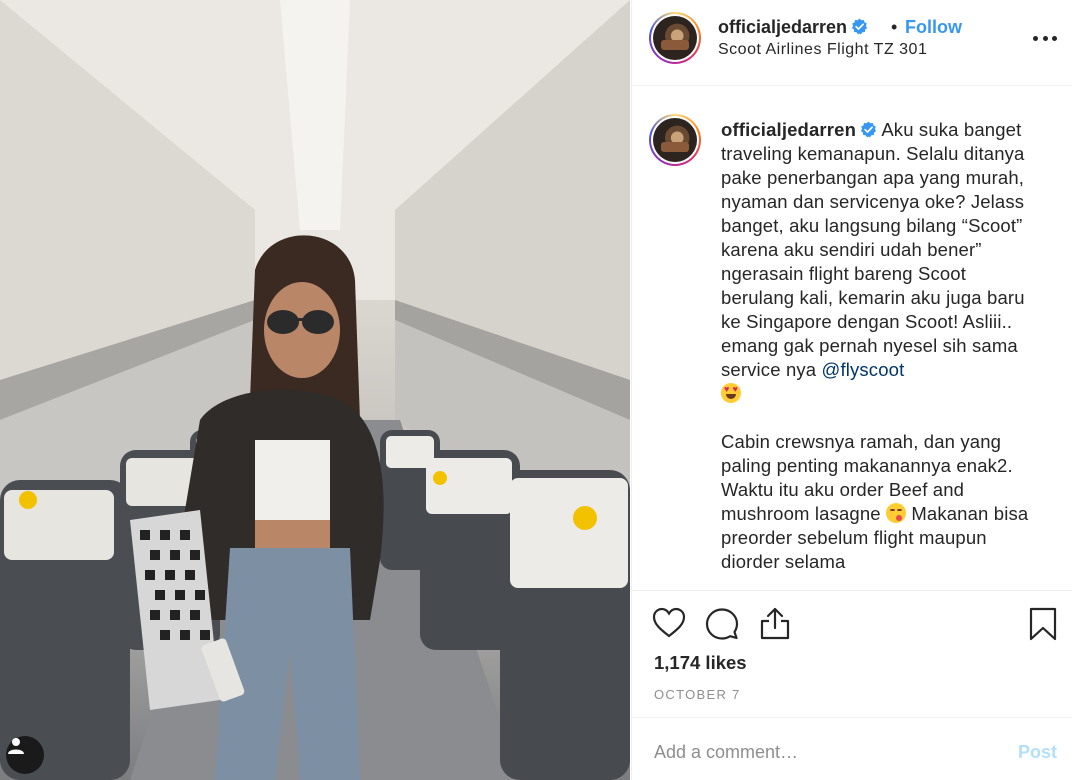 This screenshot has width=1072, height=780. I want to click on likes-count: 1,174 likes, so click(700, 663).